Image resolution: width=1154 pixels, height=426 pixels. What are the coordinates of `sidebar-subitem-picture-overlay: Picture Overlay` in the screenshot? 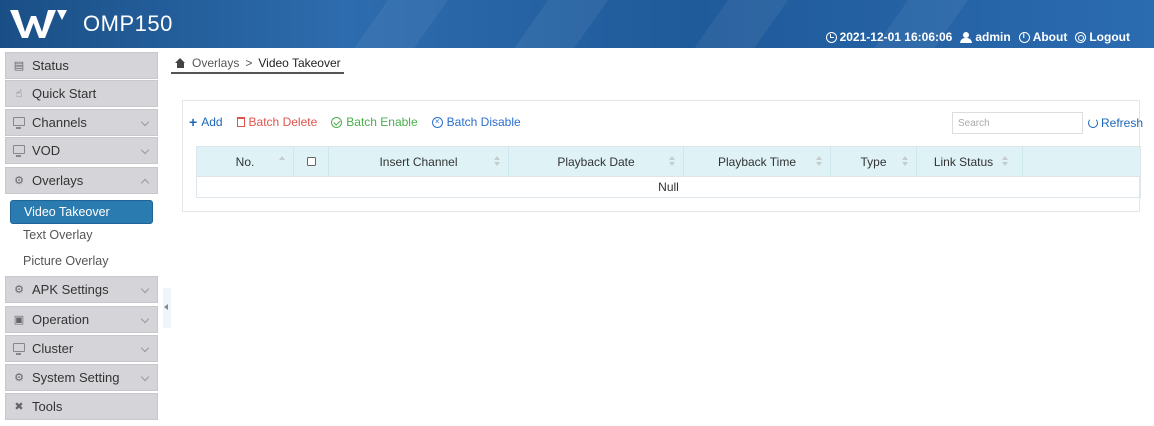 It's located at (81, 261).